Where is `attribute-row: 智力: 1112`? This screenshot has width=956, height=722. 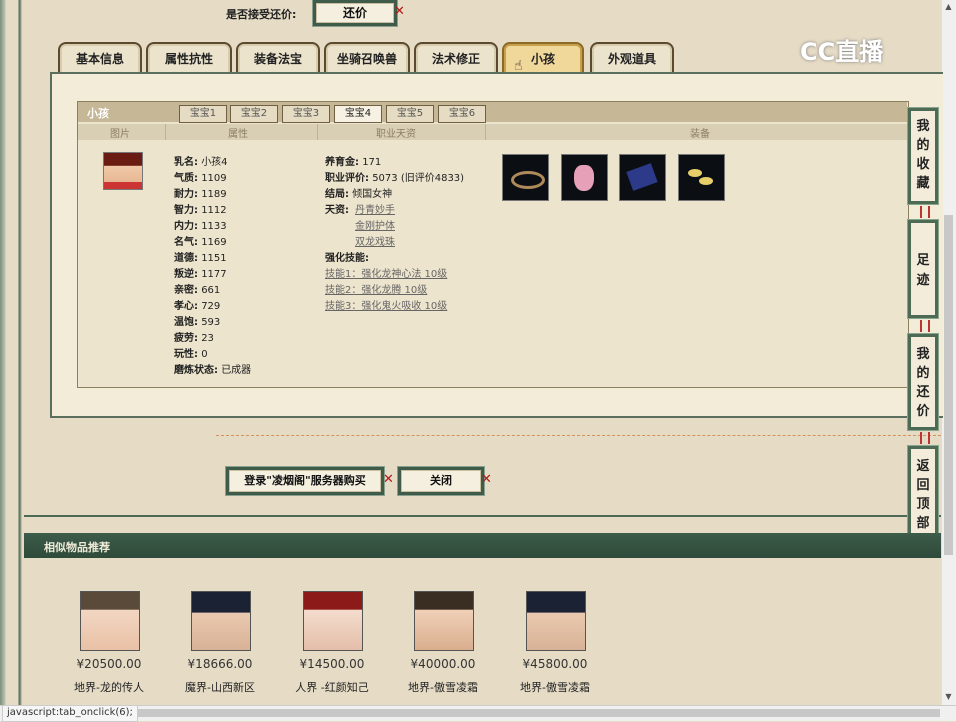
attribute-row: 智力: 1112 is located at coordinates (200, 208).